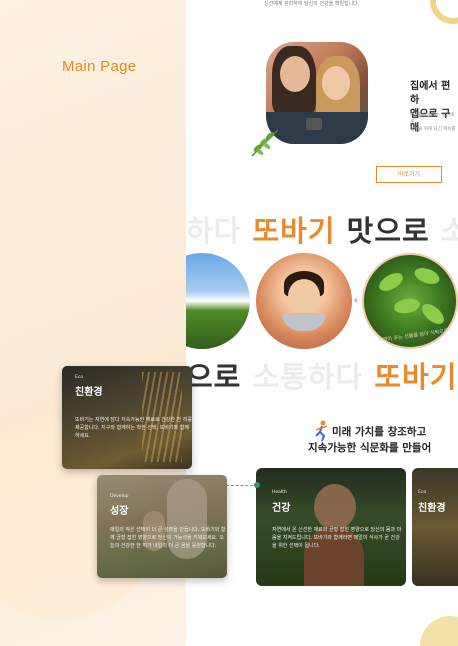 This screenshot has width=458, height=646. Describe the element at coordinates (409, 174) in the screenshot. I see `go-button: 바로가기` at that location.